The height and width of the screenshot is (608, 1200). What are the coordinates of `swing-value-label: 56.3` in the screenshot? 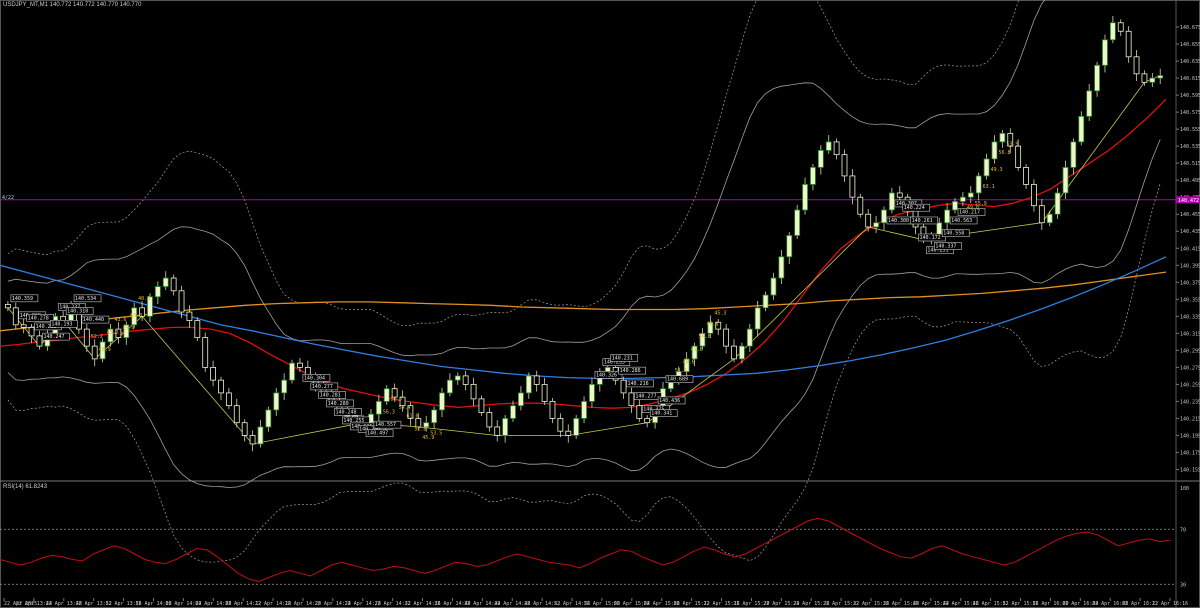 It's located at (389, 412).